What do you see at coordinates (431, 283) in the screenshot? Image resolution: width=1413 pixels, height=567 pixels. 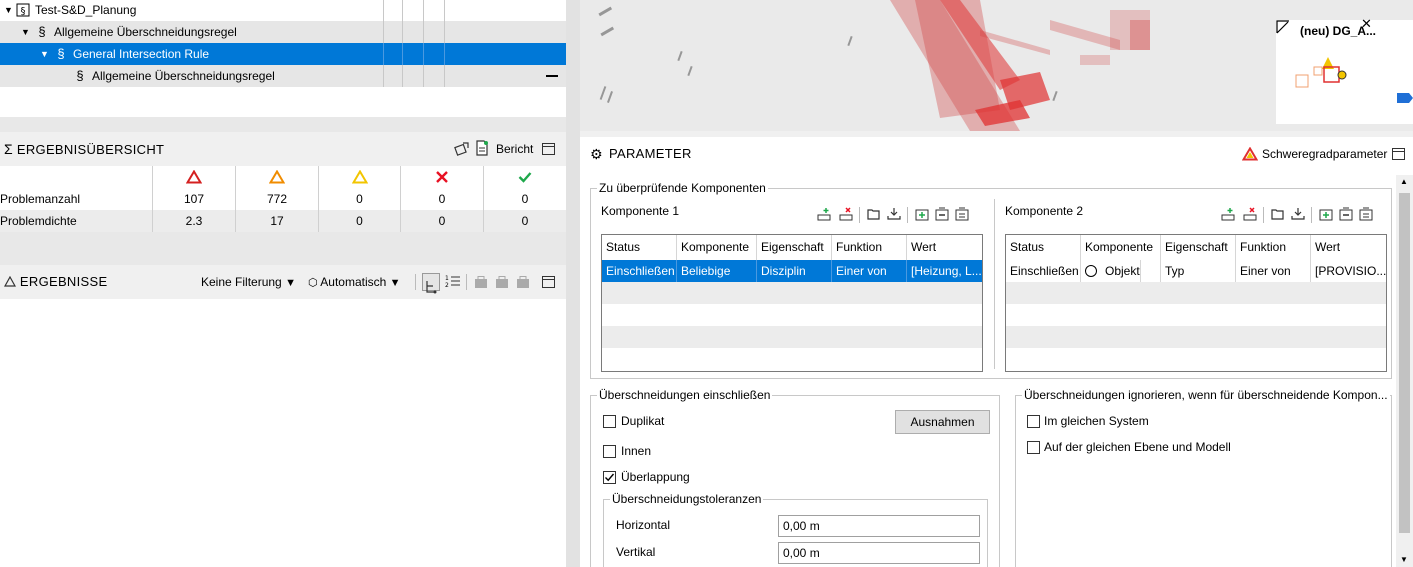 I see `model-tree-toggle-icon` at bounding box center [431, 283].